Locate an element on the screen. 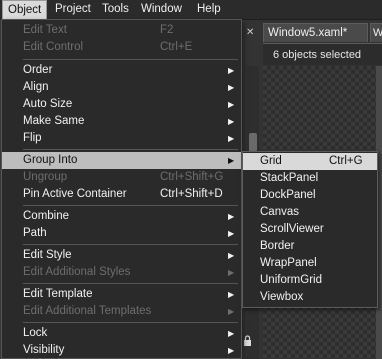  selection-status: 6 objects selected is located at coordinates (322, 54).